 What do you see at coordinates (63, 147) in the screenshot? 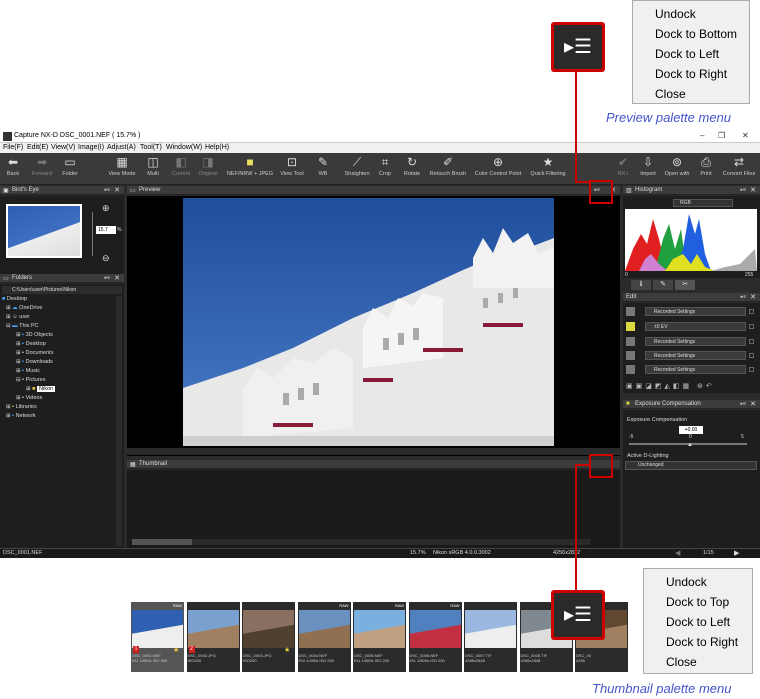
I see `menu-view: View(V)` at bounding box center [63, 147].